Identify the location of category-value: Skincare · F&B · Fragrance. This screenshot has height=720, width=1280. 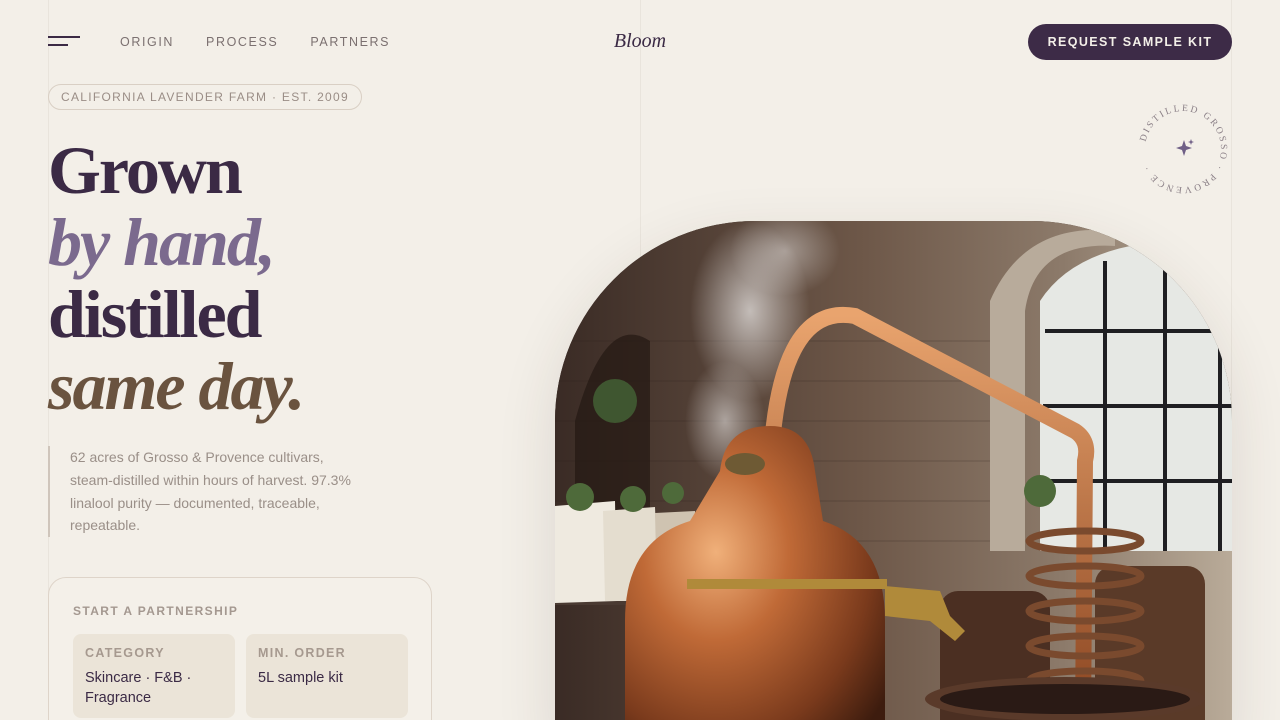
(138, 688).